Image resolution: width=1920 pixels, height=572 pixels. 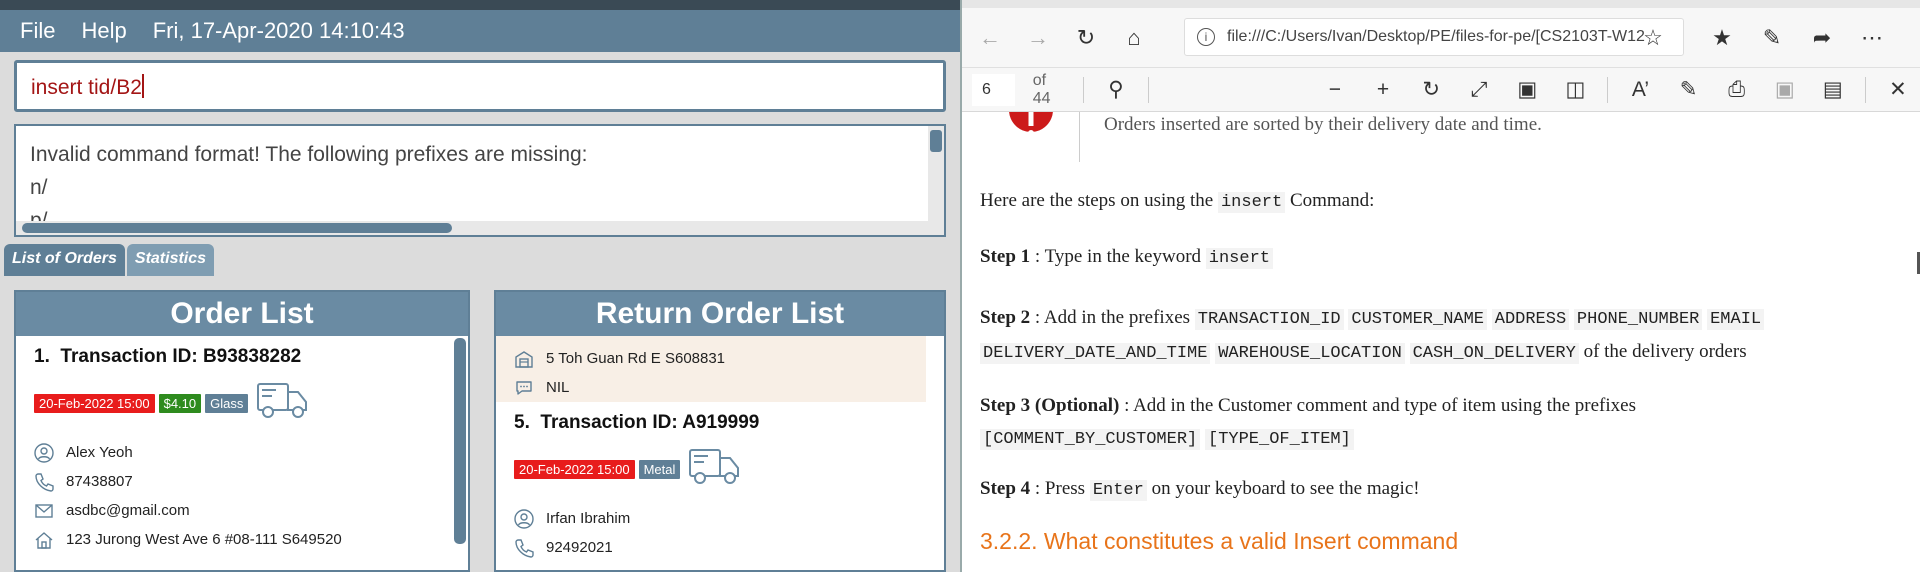 What do you see at coordinates (37, 31) in the screenshot?
I see `menu-file: File` at bounding box center [37, 31].